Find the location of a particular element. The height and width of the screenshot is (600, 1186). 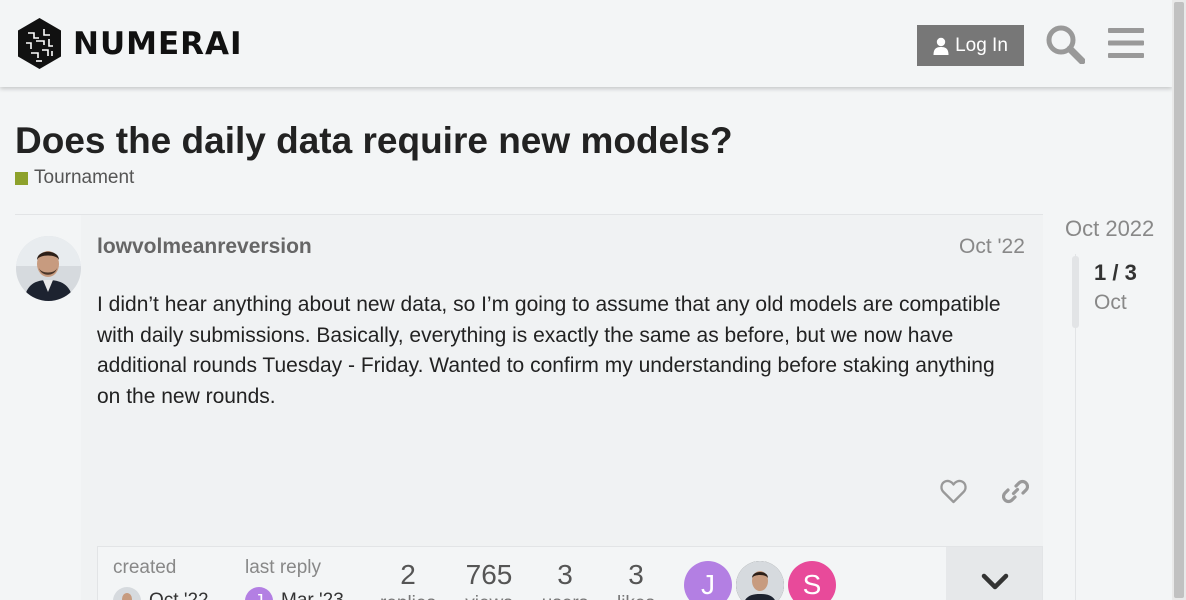

user-icon is located at coordinates (941, 46).